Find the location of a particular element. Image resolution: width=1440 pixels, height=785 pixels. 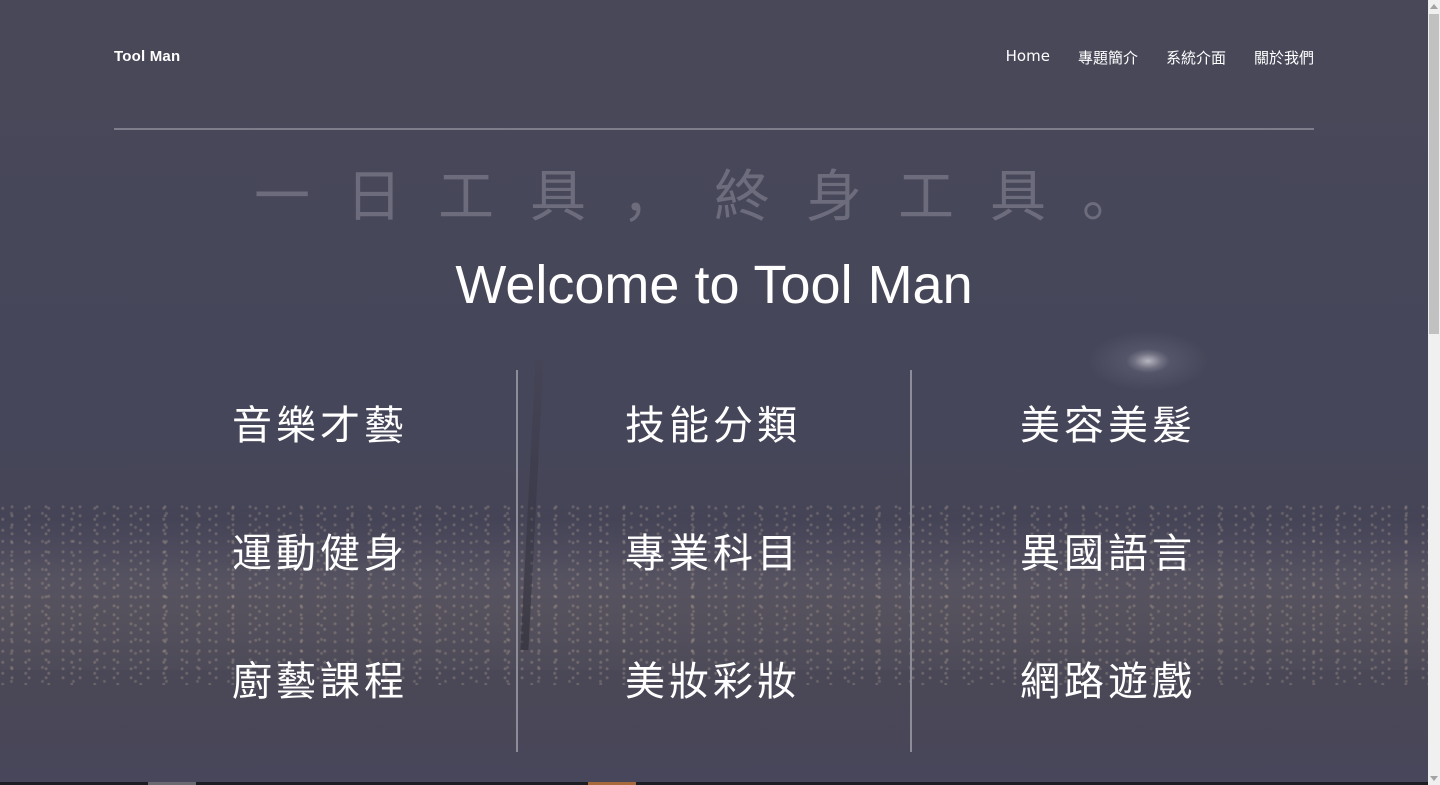

category-sports-fitness: 運動健身 is located at coordinates (320, 554).